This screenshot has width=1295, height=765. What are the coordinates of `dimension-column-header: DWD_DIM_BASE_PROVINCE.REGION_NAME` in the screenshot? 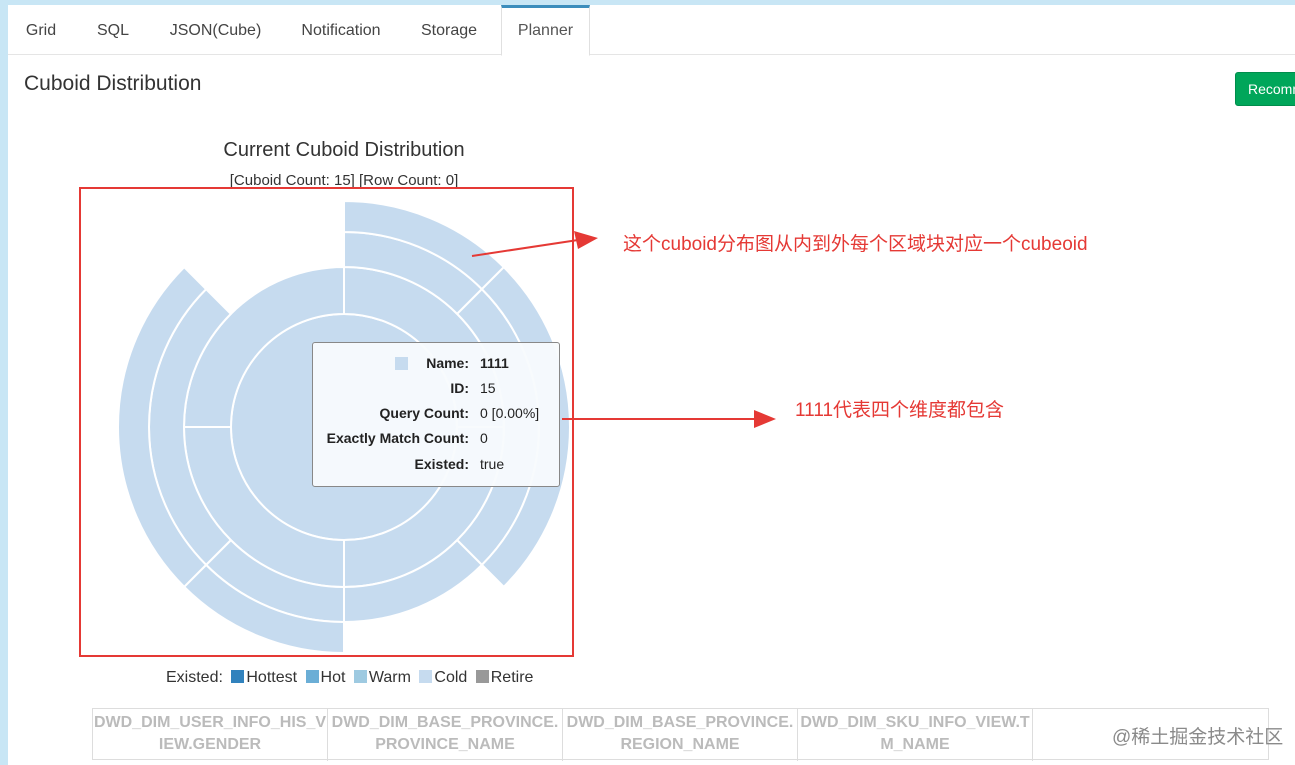 It's located at (680, 735).